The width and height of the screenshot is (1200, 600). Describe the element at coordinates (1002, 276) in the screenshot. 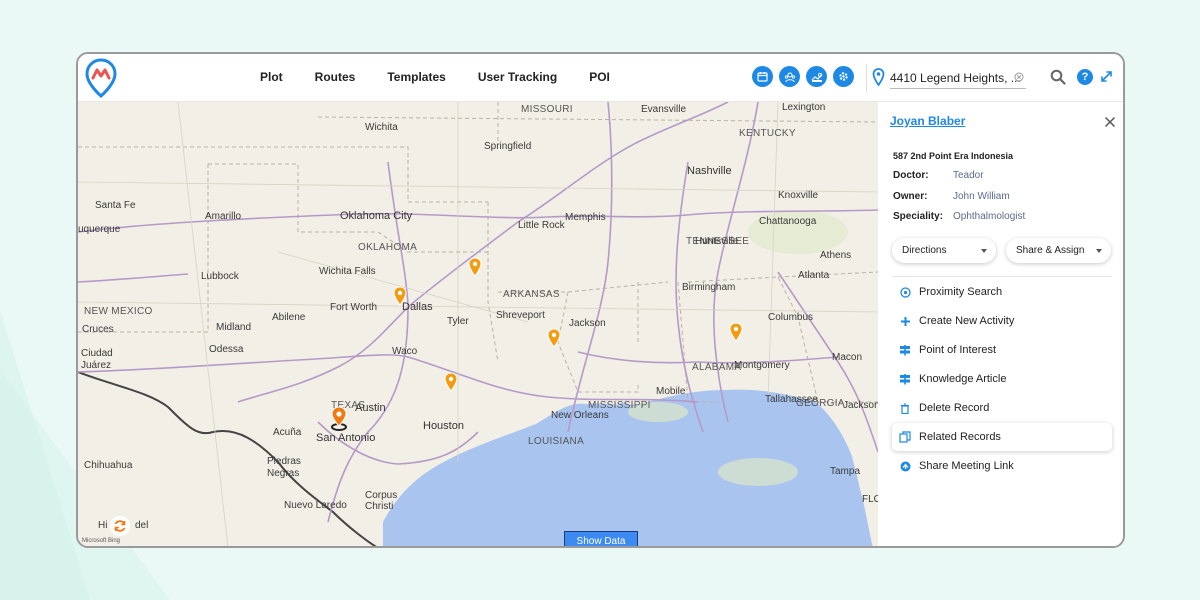

I see `panel-divider` at that location.